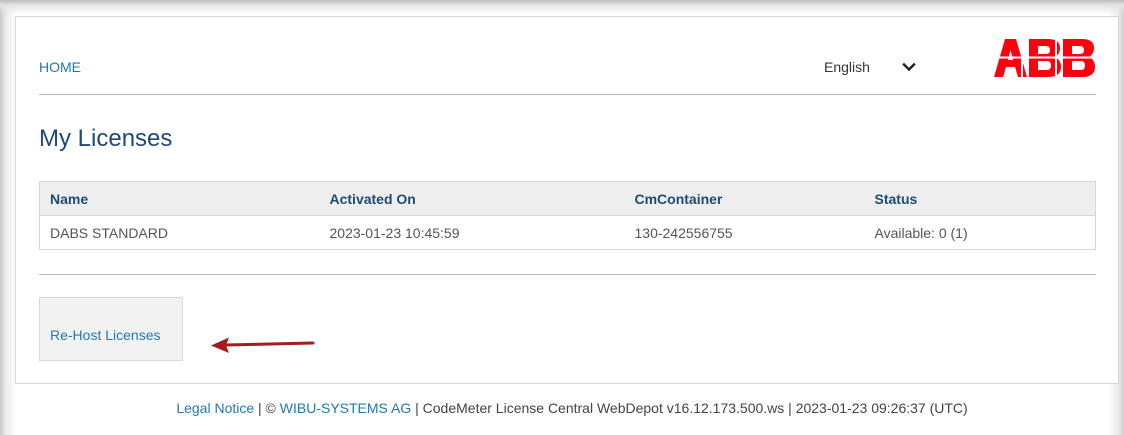 The width and height of the screenshot is (1124, 435). Describe the element at coordinates (472, 198) in the screenshot. I see `column-header-activated-on: Activated On` at that location.